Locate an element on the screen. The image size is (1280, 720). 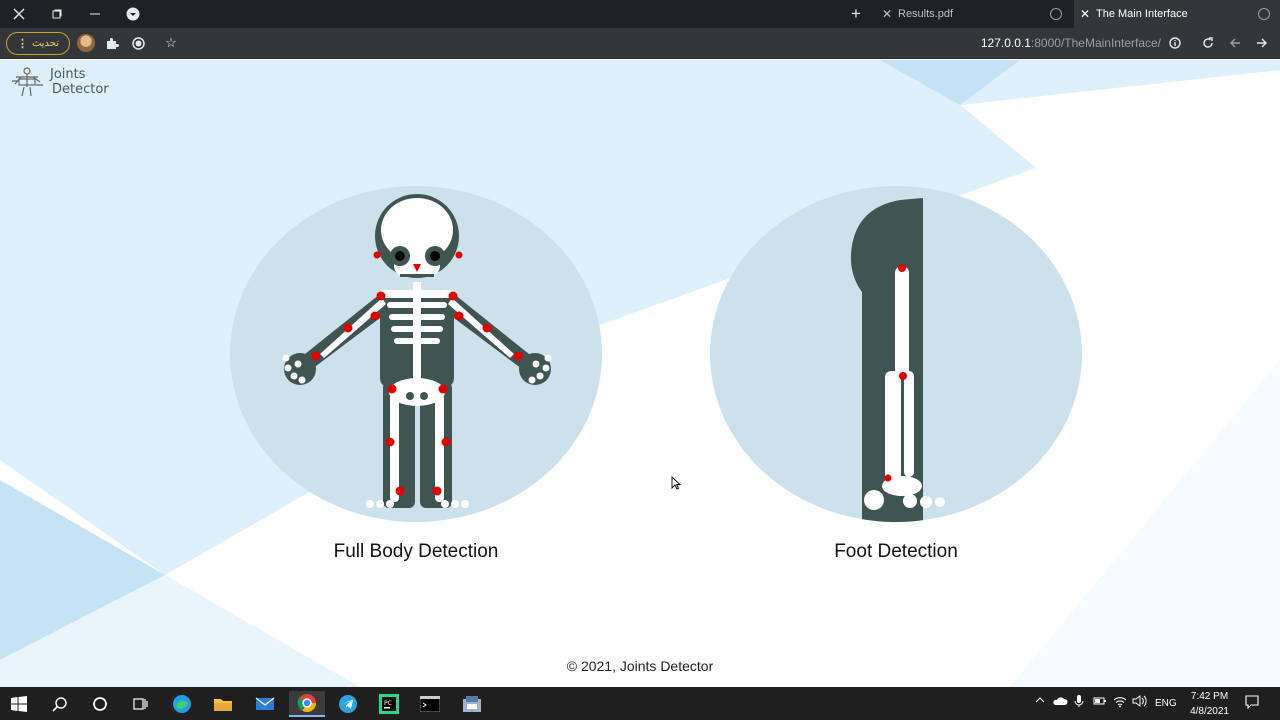
close-icon is located at coordinates (19, 14).